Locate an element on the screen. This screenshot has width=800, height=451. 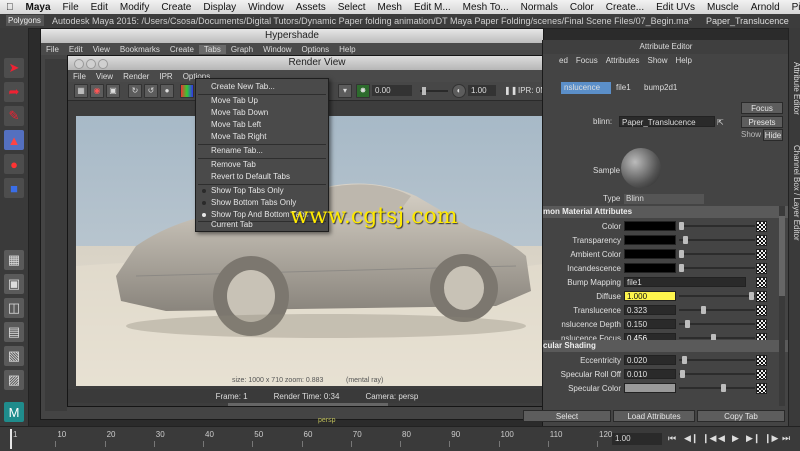
exposure-icon: ✸ is located at coordinates (363, 91).